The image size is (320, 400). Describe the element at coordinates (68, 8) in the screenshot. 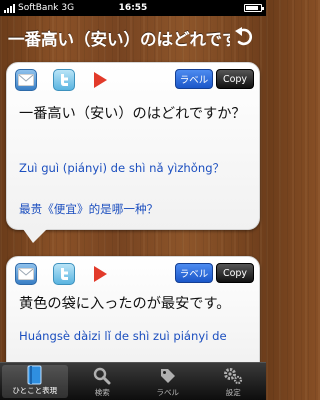

I see `network-type: 3G` at that location.